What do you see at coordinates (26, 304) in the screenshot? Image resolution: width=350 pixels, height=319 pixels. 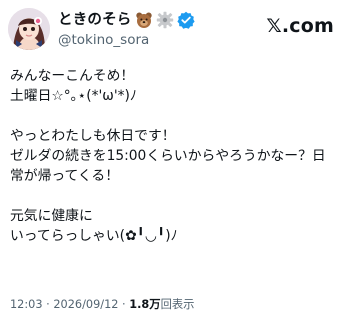 I see `post-time: 12:03` at bounding box center [26, 304].